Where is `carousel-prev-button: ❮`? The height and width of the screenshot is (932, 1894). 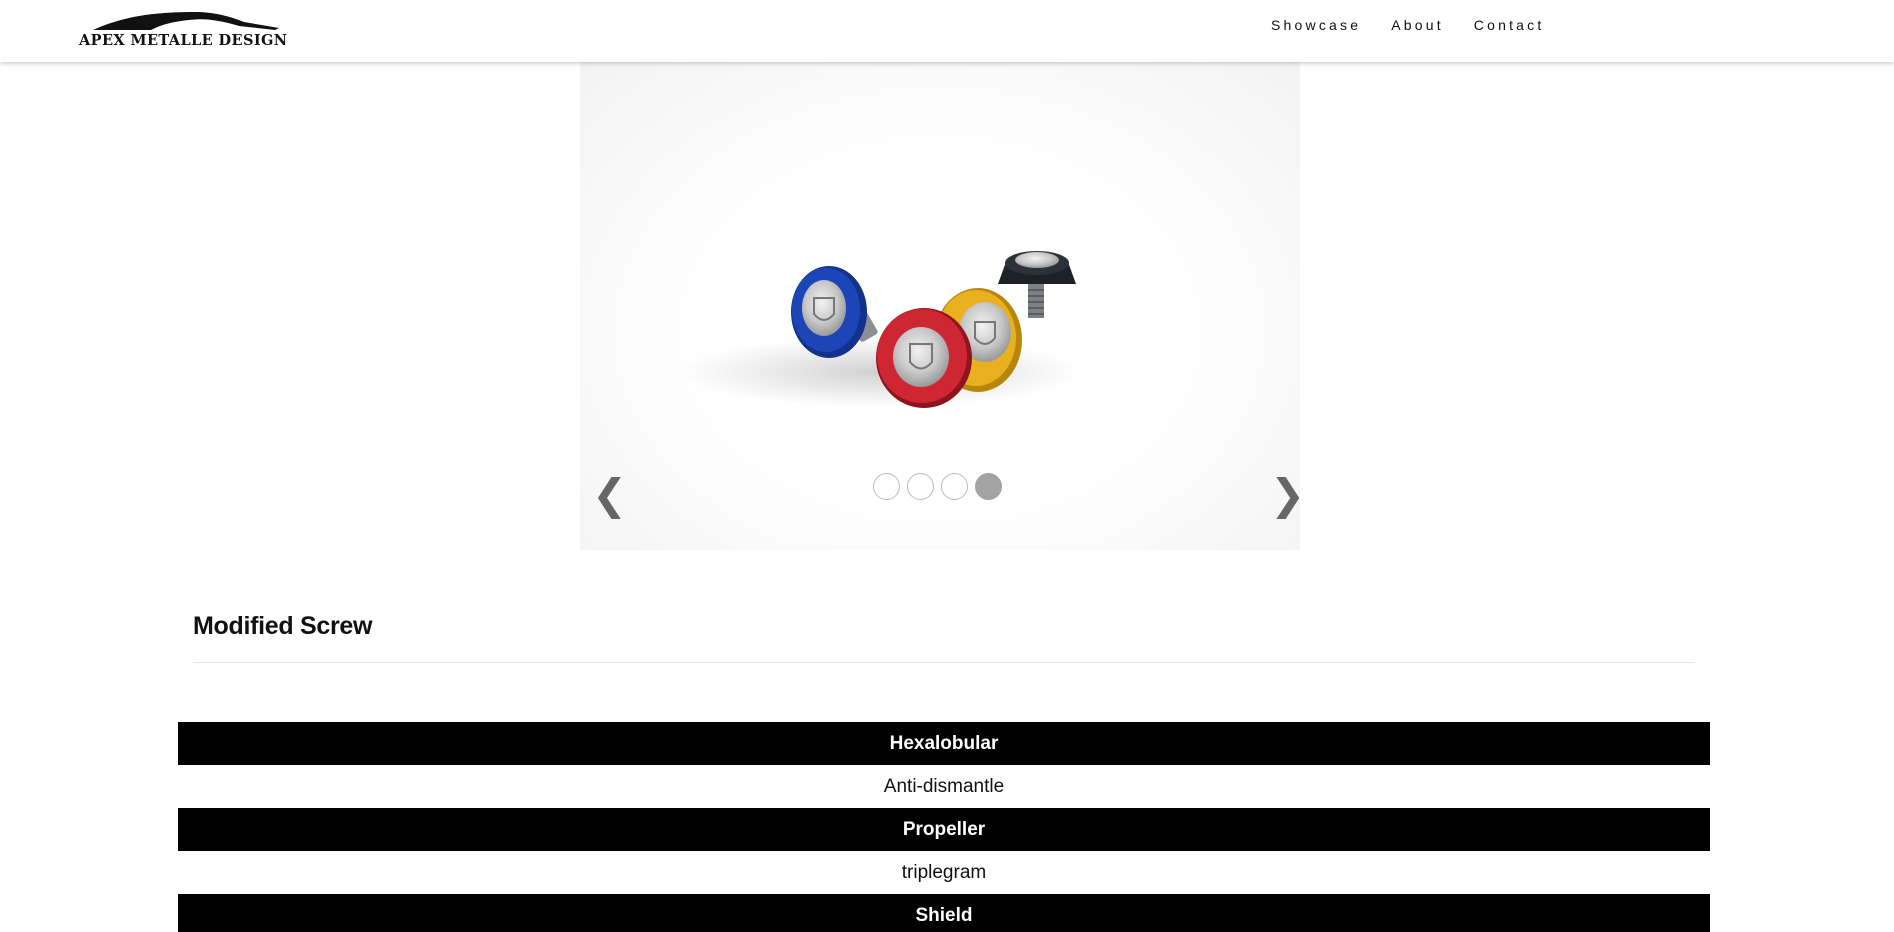
carousel-prev-button: ❮ is located at coordinates (609, 495).